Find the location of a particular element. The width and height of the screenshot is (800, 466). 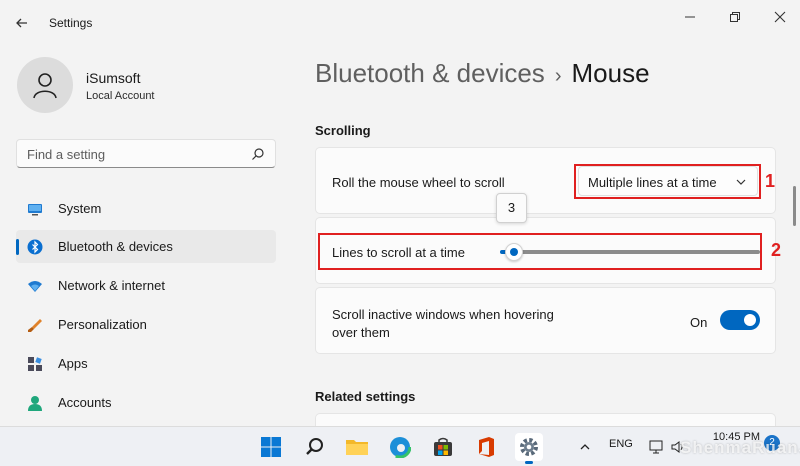

breadcrumb-parent: Bluetooth & devices is located at coordinates (430, 73).